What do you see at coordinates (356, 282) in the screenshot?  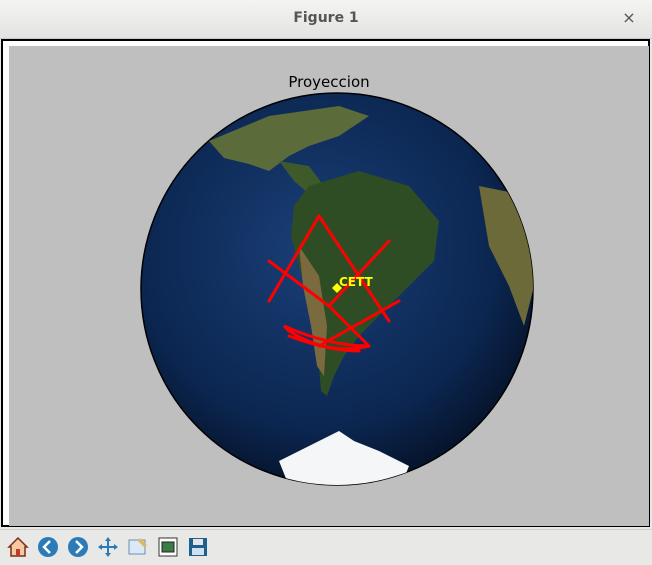 I see `station-label: CETT` at bounding box center [356, 282].